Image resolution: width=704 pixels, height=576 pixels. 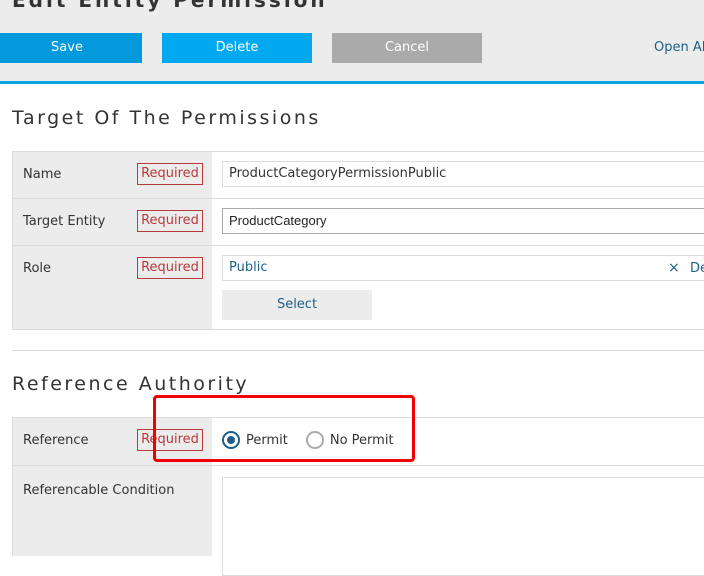 I want to click on reference-label-cell: Reference Required, so click(x=112, y=441).